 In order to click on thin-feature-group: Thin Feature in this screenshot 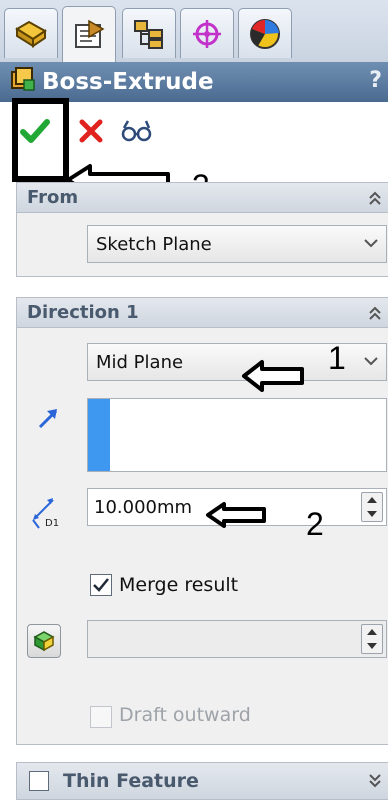, I will do `click(202, 781)`.